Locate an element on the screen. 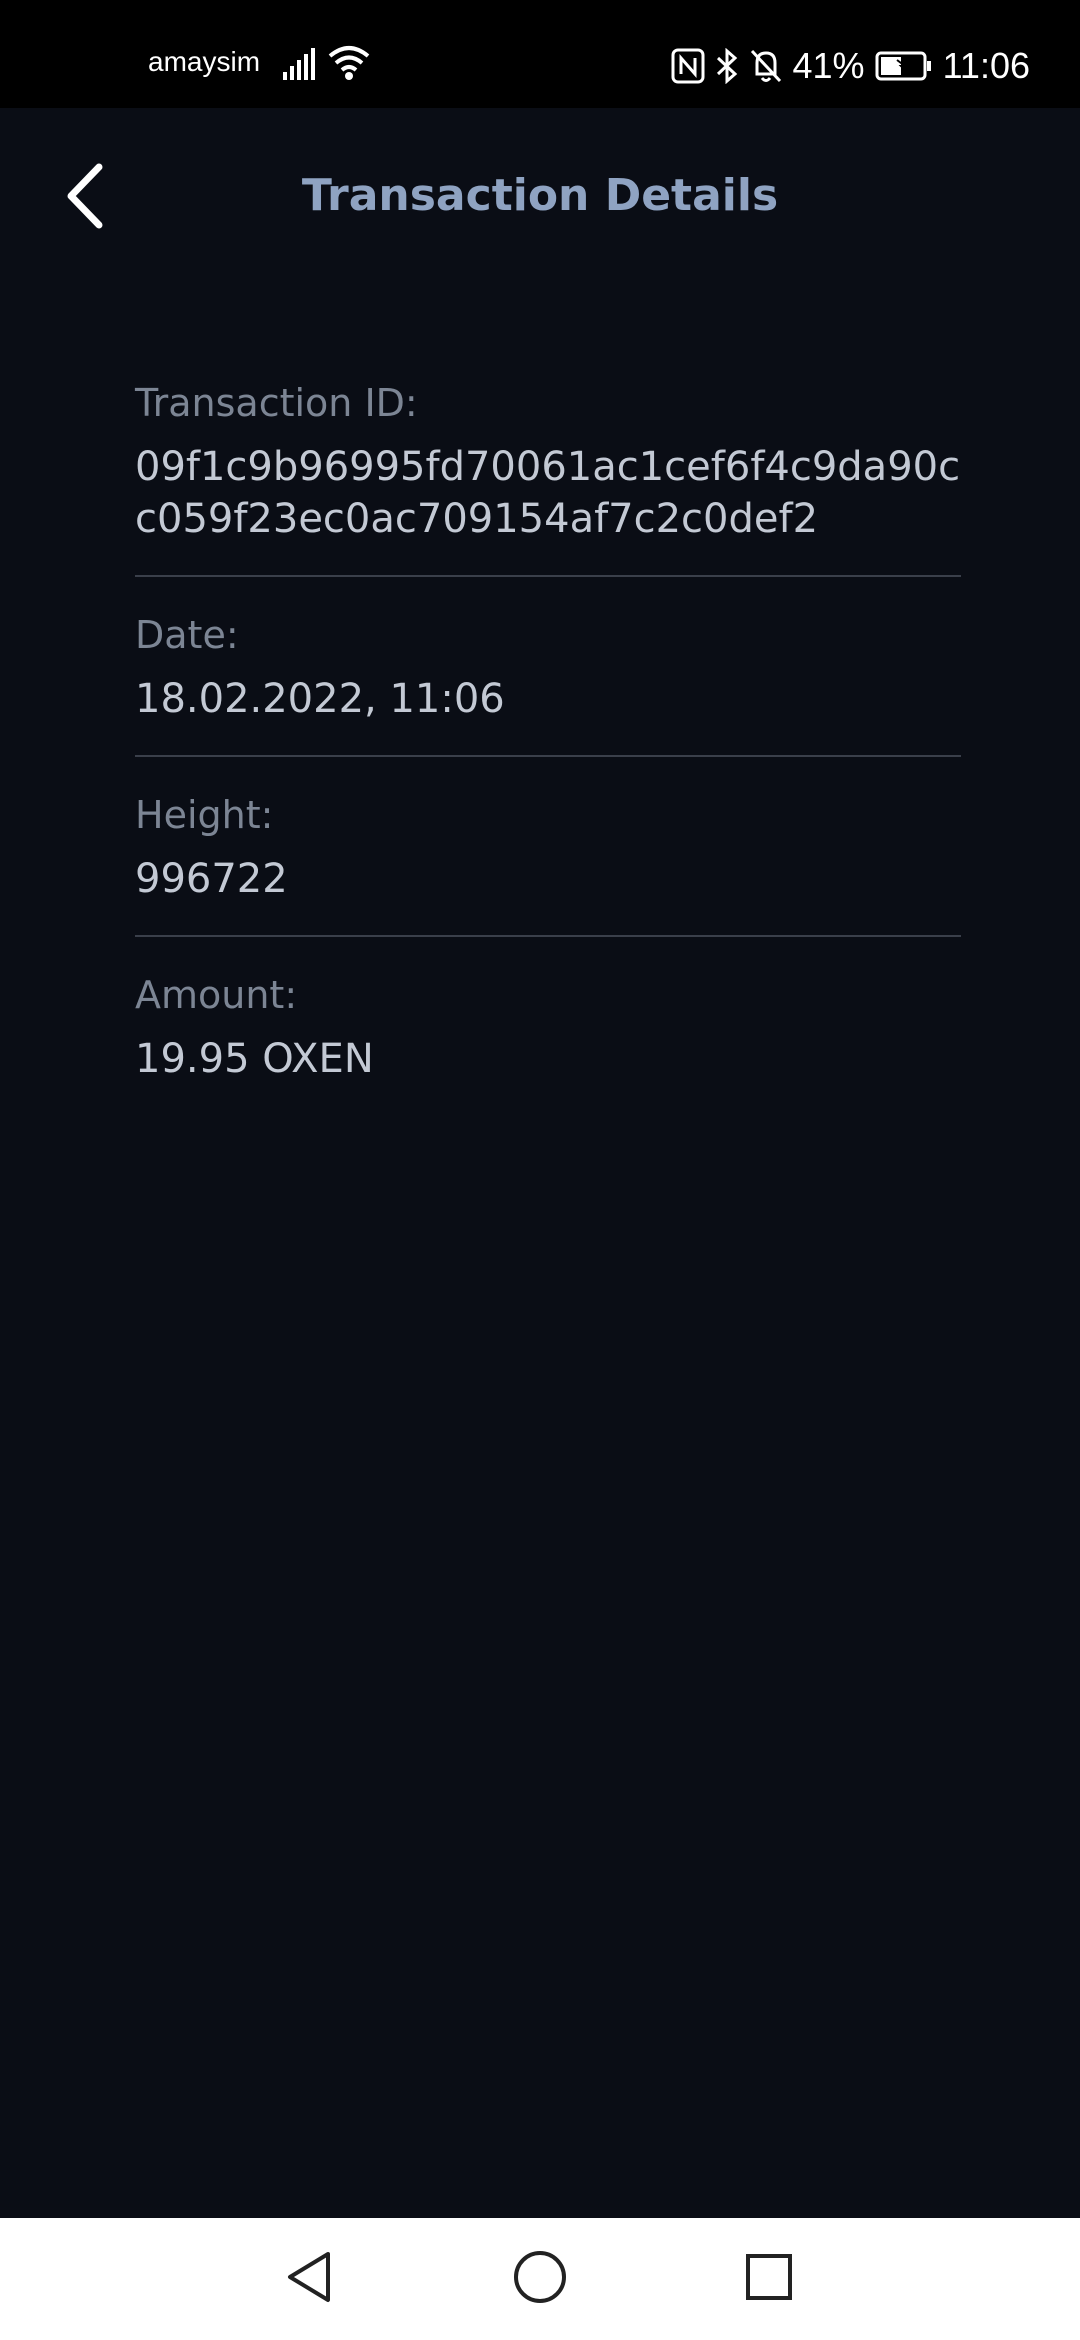 Image resolution: width=1080 pixels, height=2340 pixels. back-triangle-icon is located at coordinates (309, 2279).